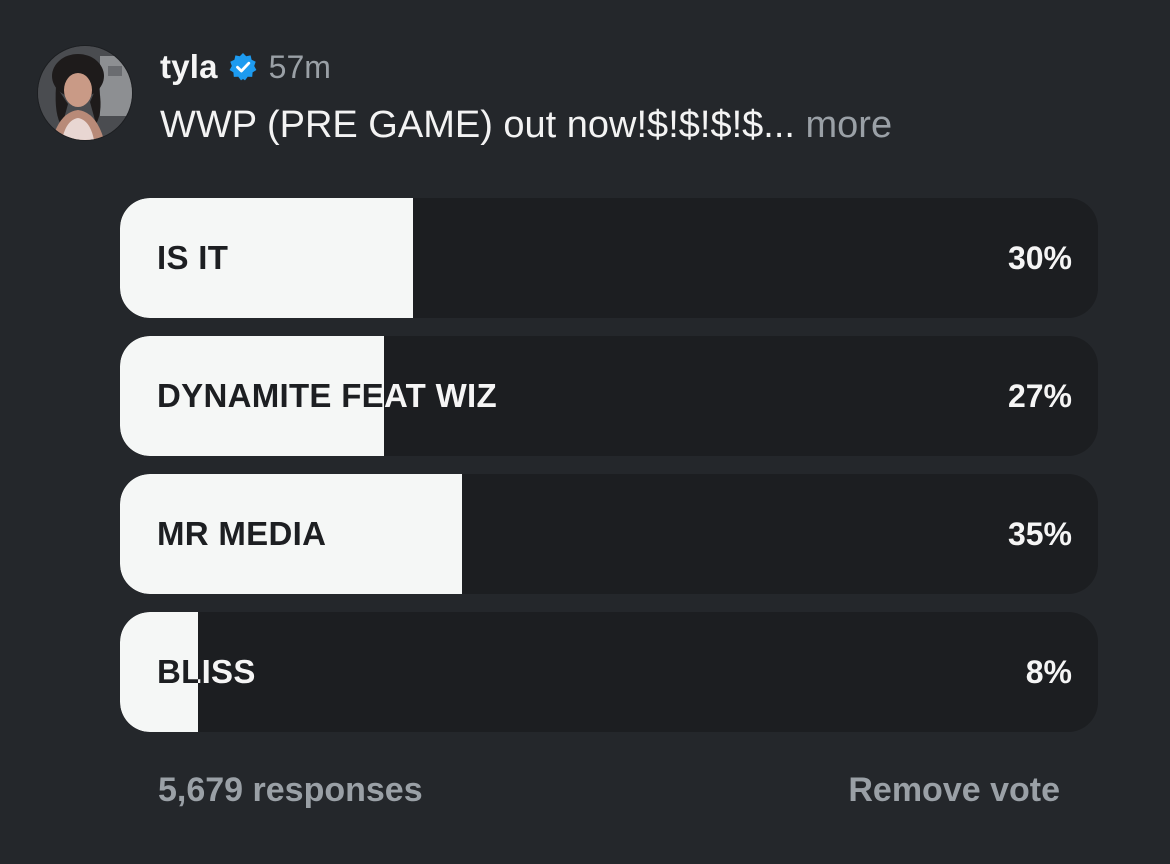 This screenshot has width=1170, height=864. I want to click on poll-option-label-mask: IS IT, so click(266, 258).